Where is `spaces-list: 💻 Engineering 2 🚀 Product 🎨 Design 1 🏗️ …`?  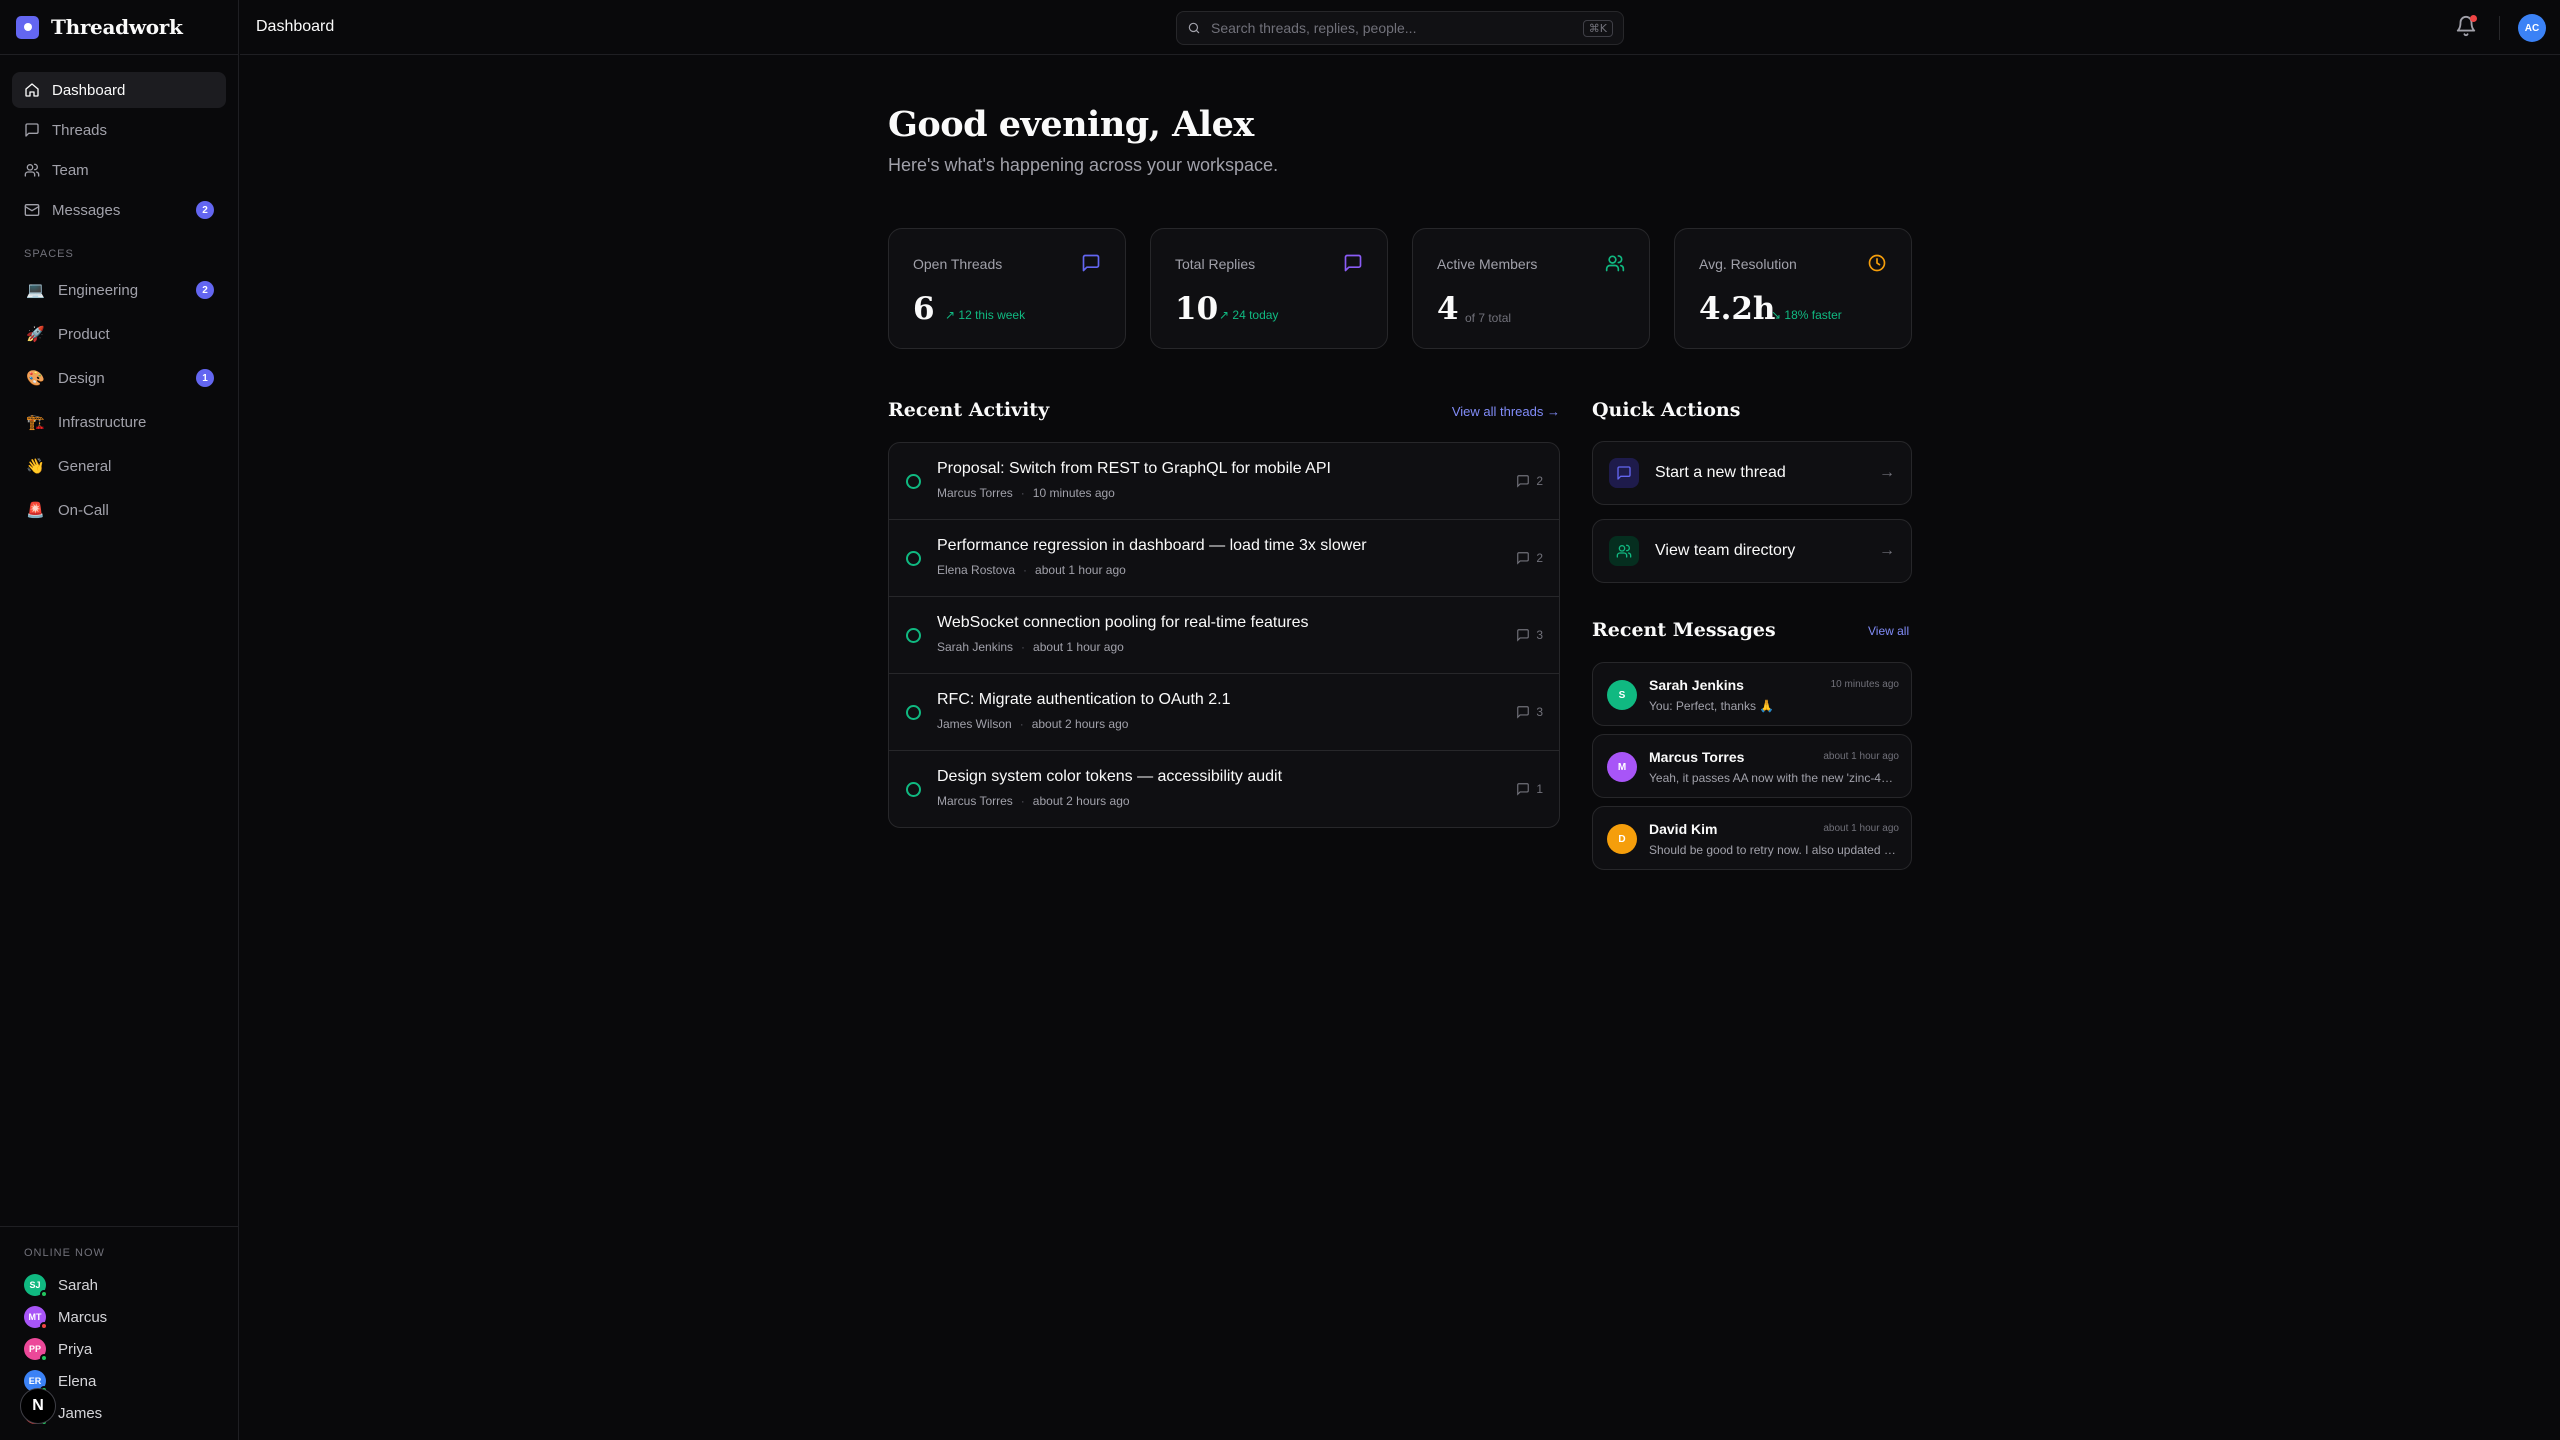
spaces-list: 💻 Engineering 2 🚀 Product 🎨 Design 1 🏗️ … is located at coordinates (119, 400).